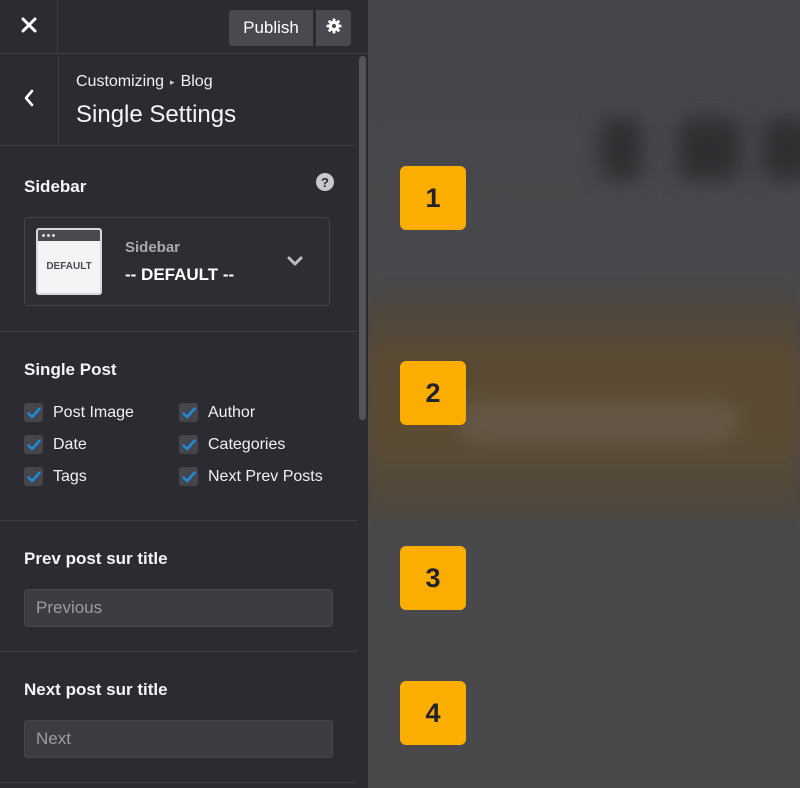 This screenshot has height=788, width=800. What do you see at coordinates (433, 713) in the screenshot?
I see `badge-4: 4` at bounding box center [433, 713].